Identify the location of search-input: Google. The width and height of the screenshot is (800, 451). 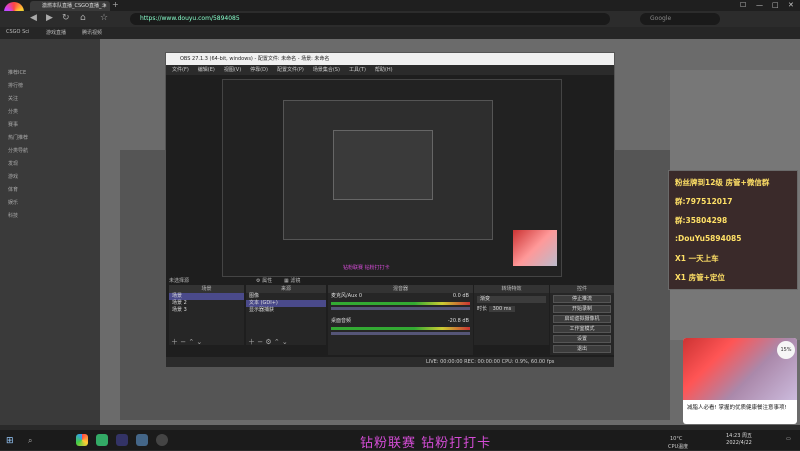
(680, 19).